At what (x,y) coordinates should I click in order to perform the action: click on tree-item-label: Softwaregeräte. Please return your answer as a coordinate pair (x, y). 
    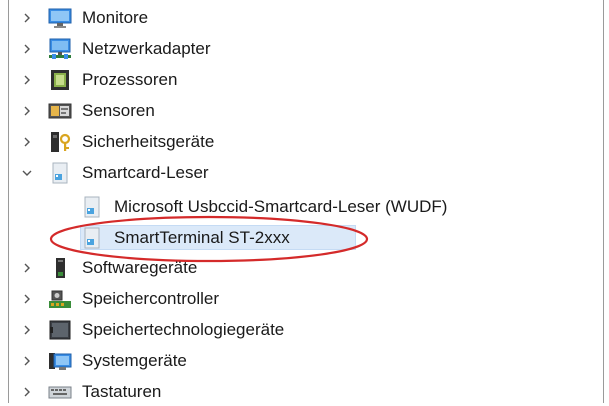
    Looking at the image, I should click on (140, 267).